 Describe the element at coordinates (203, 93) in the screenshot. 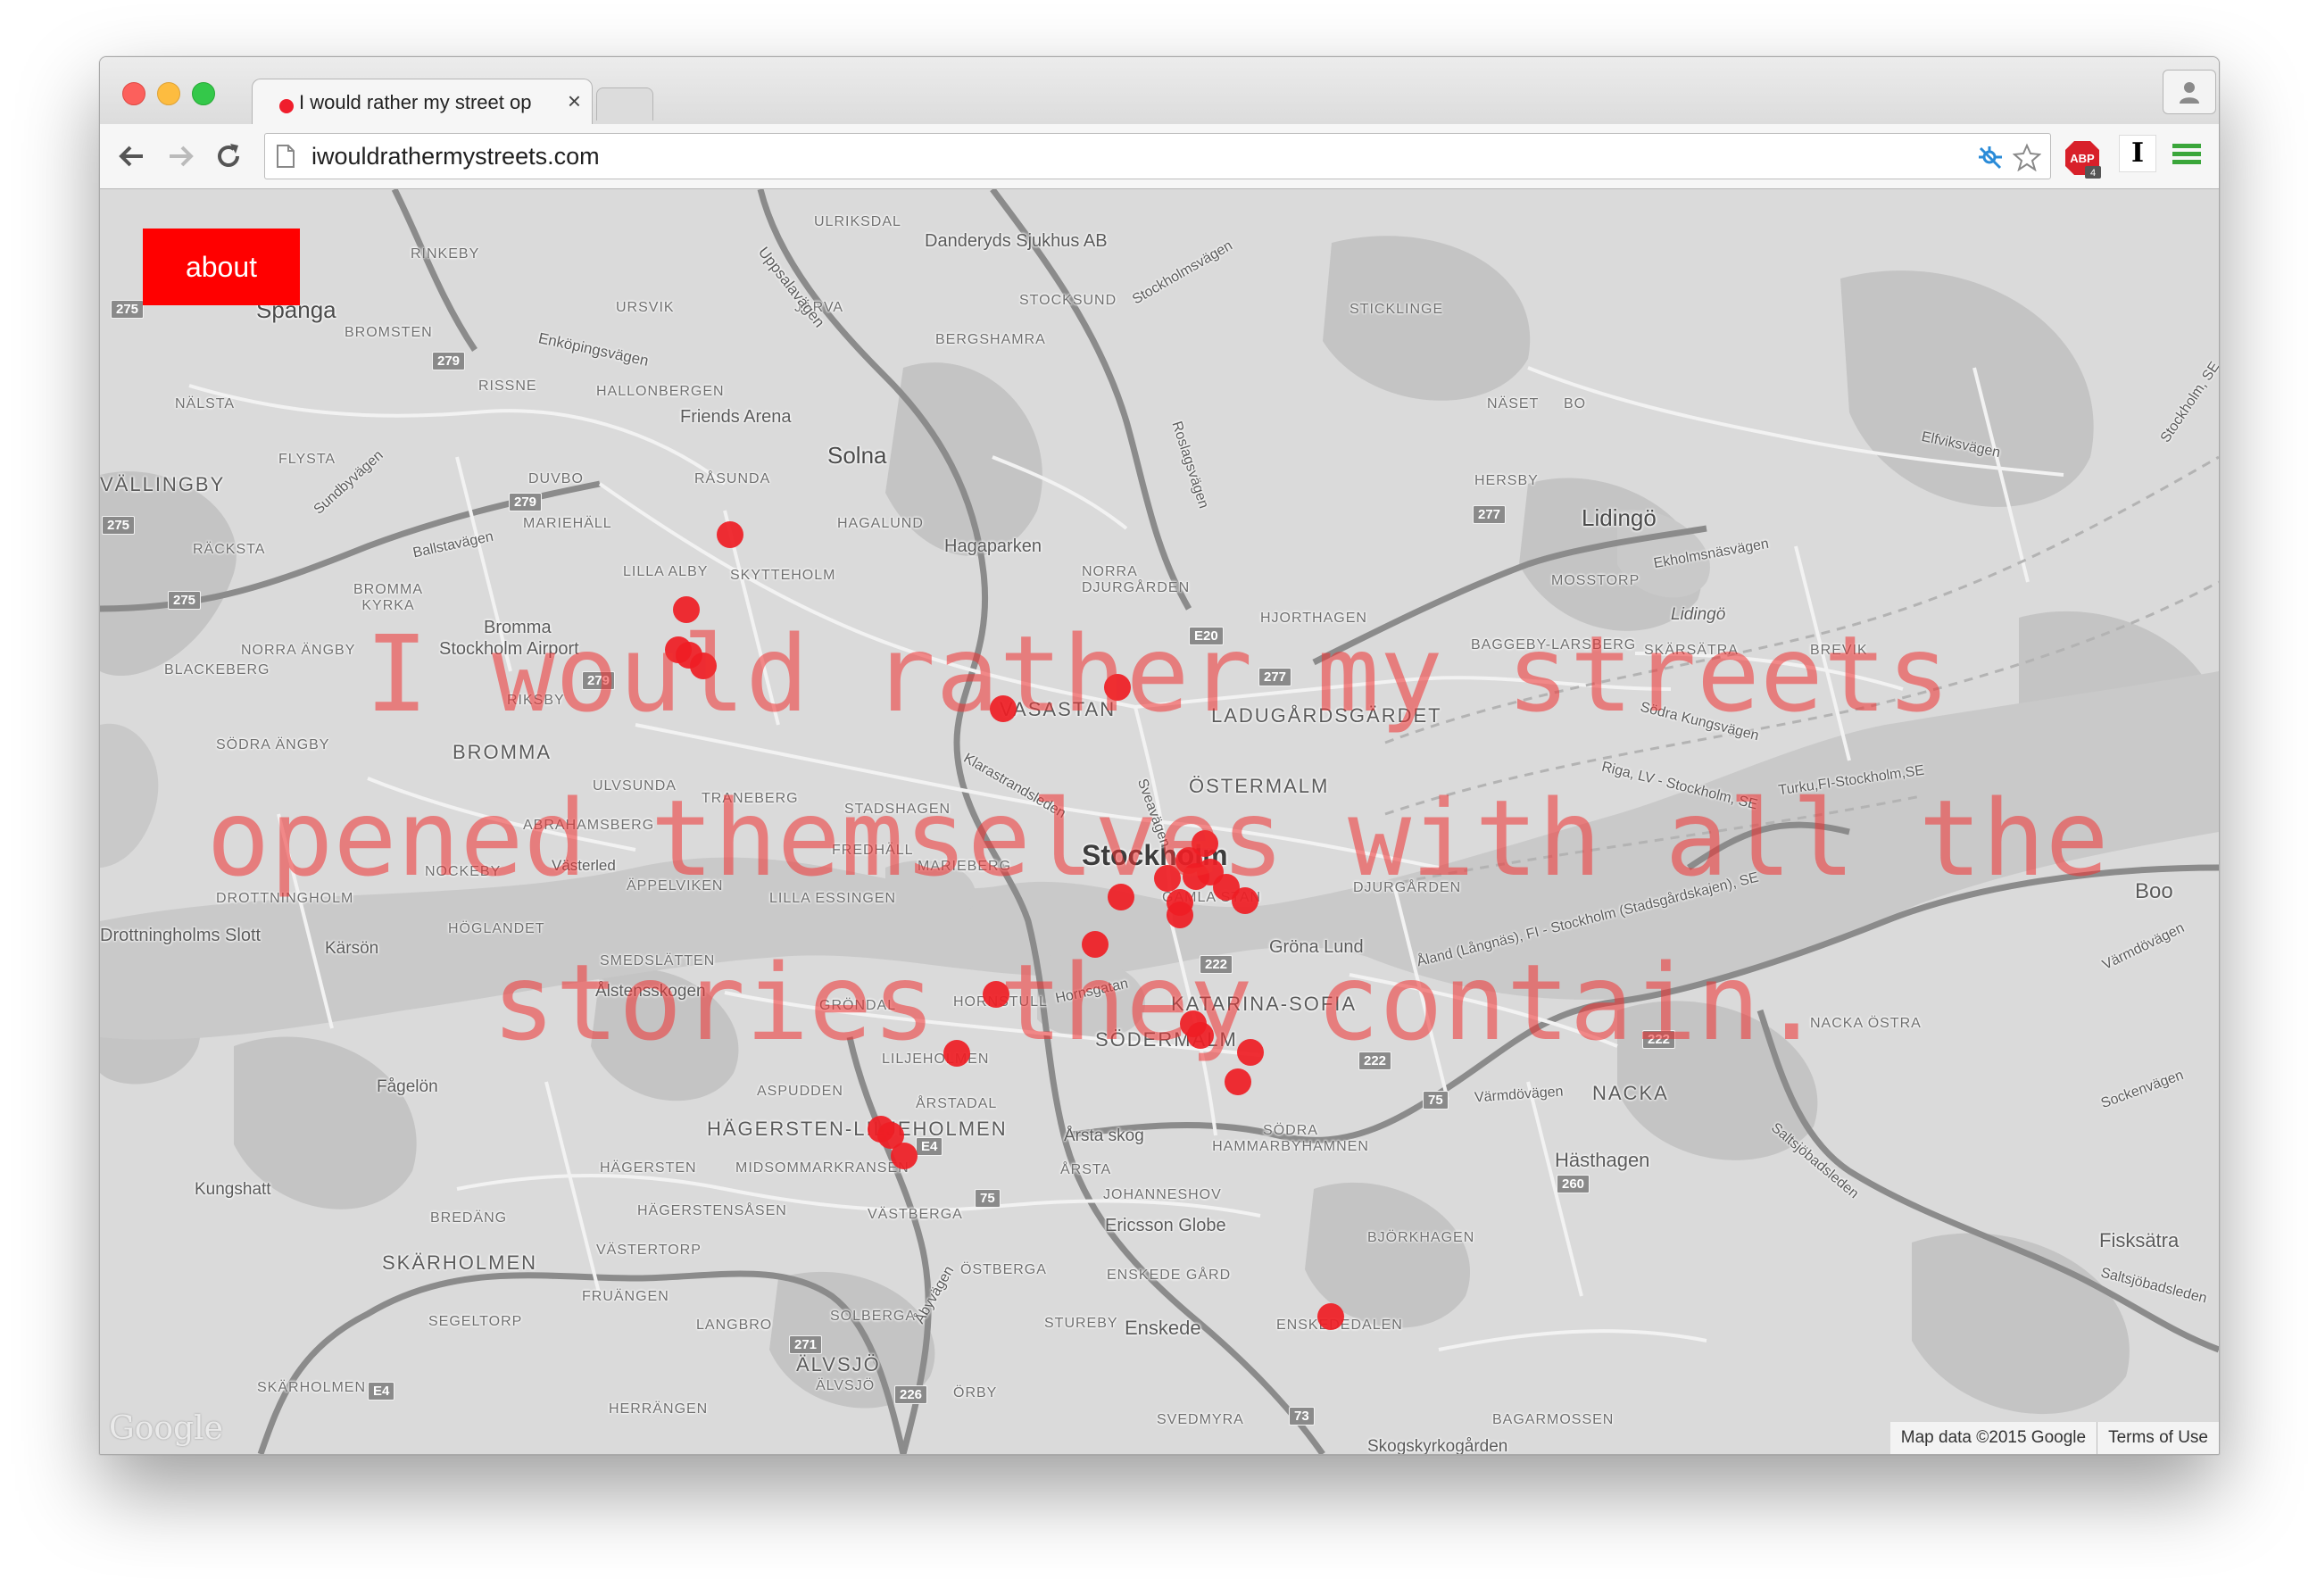

I see `zoom-window-button` at that location.